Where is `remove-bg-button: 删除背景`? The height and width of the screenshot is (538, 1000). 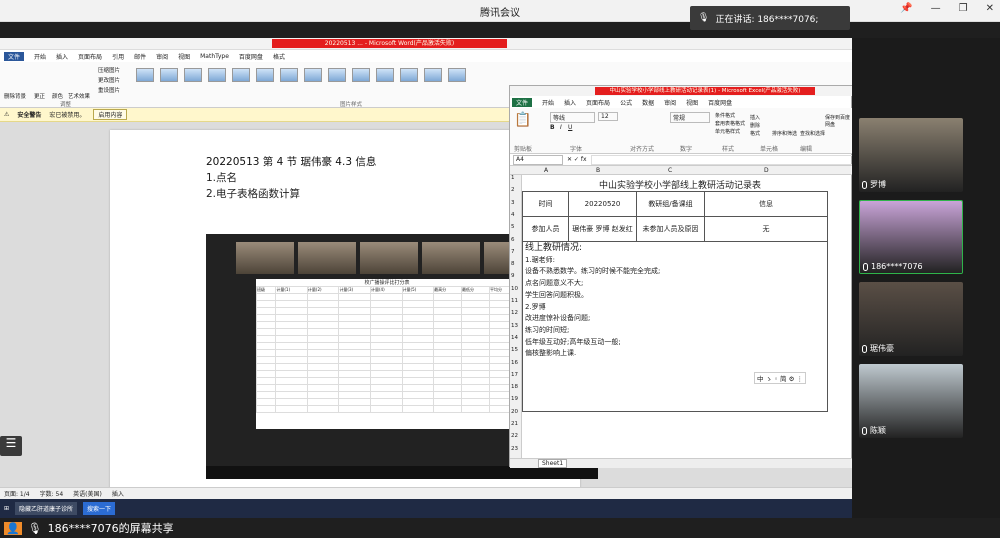 remove-bg-button: 删除背景 is located at coordinates (15, 96).